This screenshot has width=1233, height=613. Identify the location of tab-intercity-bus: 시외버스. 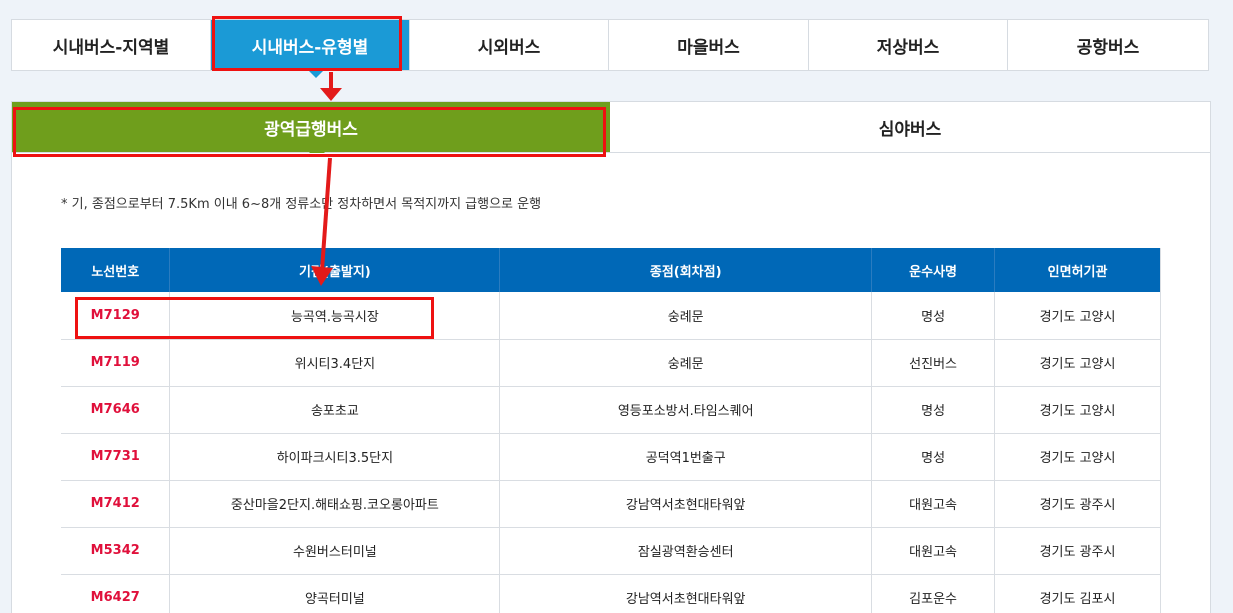
(509, 45).